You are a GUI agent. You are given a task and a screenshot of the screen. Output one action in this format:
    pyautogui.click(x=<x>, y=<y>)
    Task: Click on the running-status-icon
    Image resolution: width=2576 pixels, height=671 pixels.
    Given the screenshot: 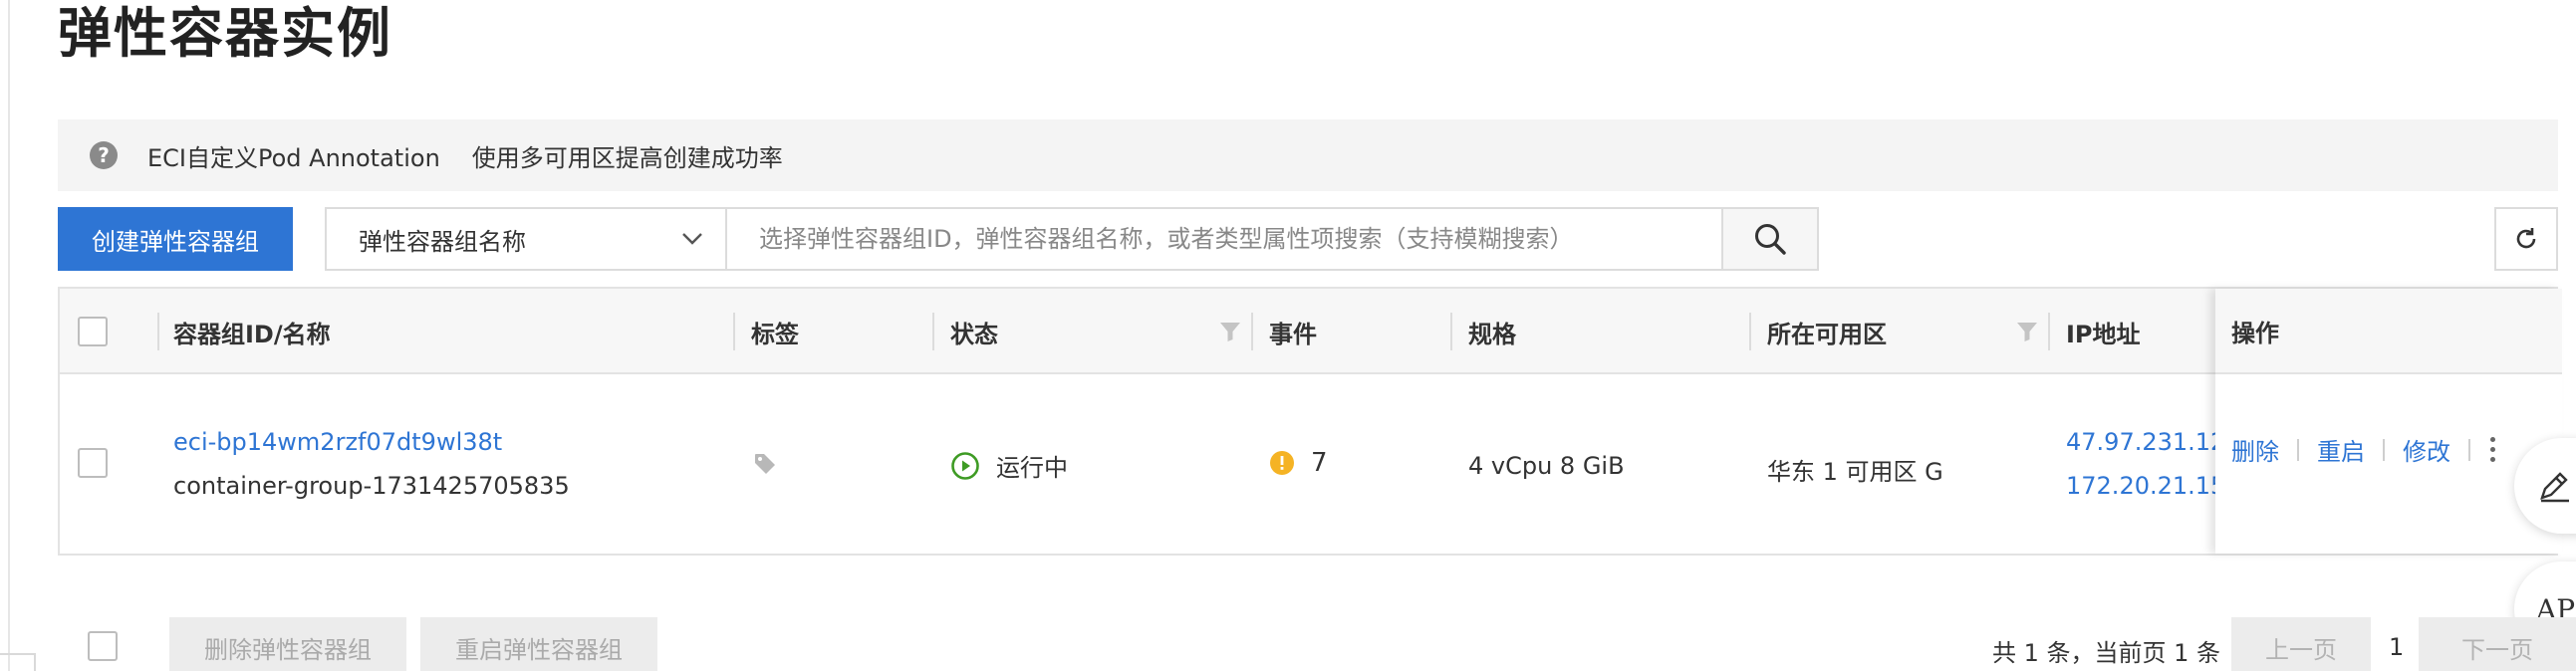 What is the action you would take?
    pyautogui.click(x=965, y=466)
    